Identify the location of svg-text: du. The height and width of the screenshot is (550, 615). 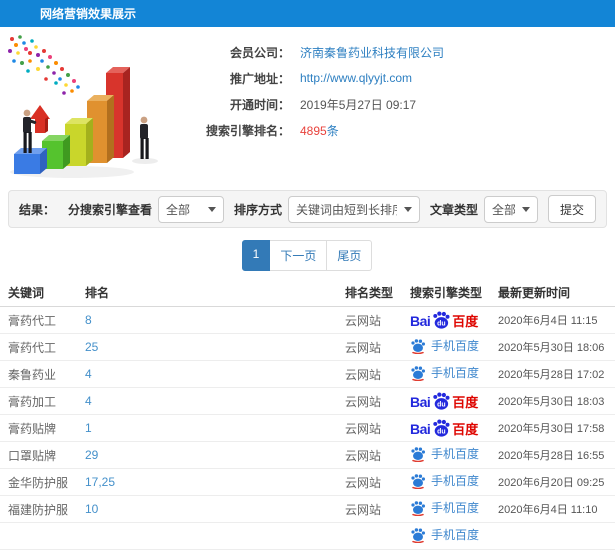
(441, 431).